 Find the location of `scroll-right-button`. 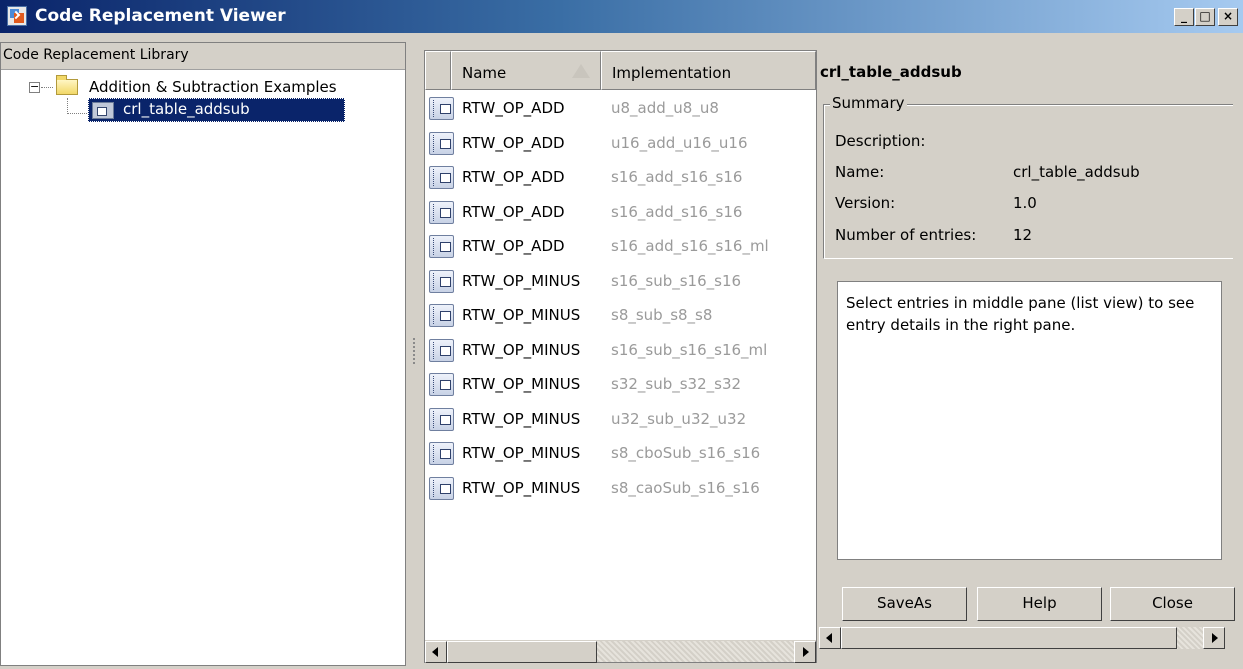

scroll-right-button is located at coordinates (805, 652).